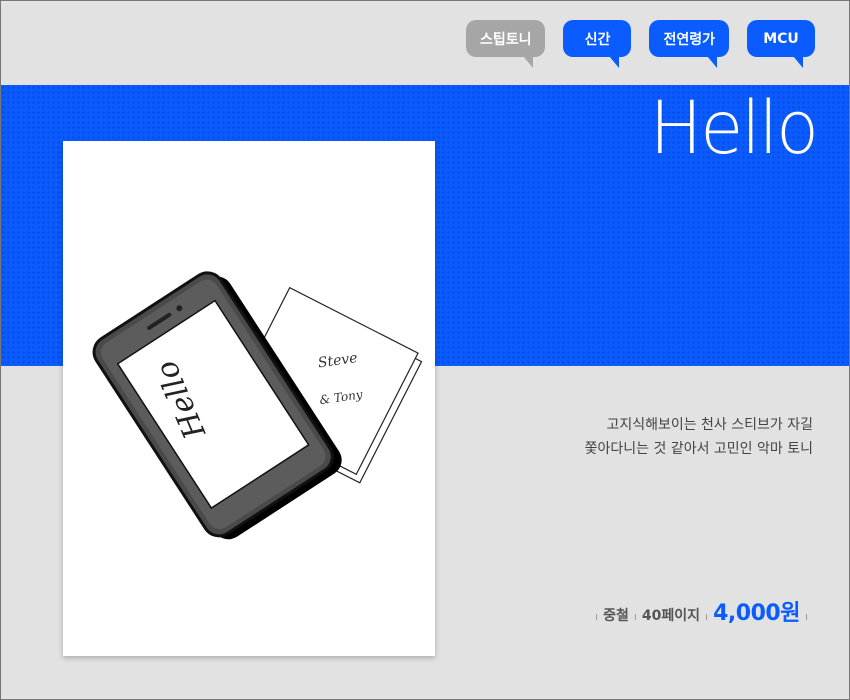 The width and height of the screenshot is (850, 700). I want to click on tag-new-release: 신간, so click(597, 44).